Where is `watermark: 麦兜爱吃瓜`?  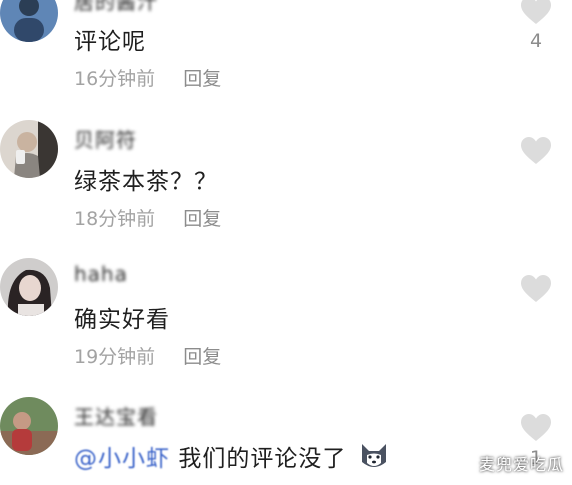 watermark: 麦兜爱吃瓜 is located at coordinates (521, 464).